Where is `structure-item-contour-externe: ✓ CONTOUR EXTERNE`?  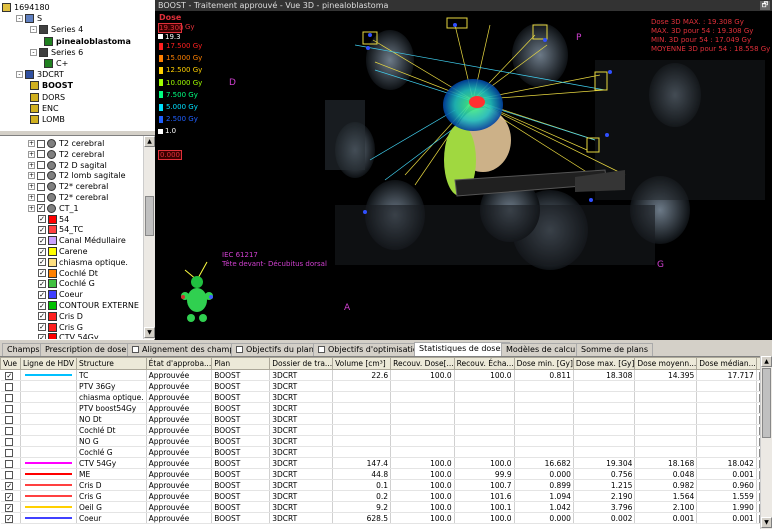 structure-item-contour-externe: ✓ CONTOUR EXTERNE is located at coordinates (88, 305).